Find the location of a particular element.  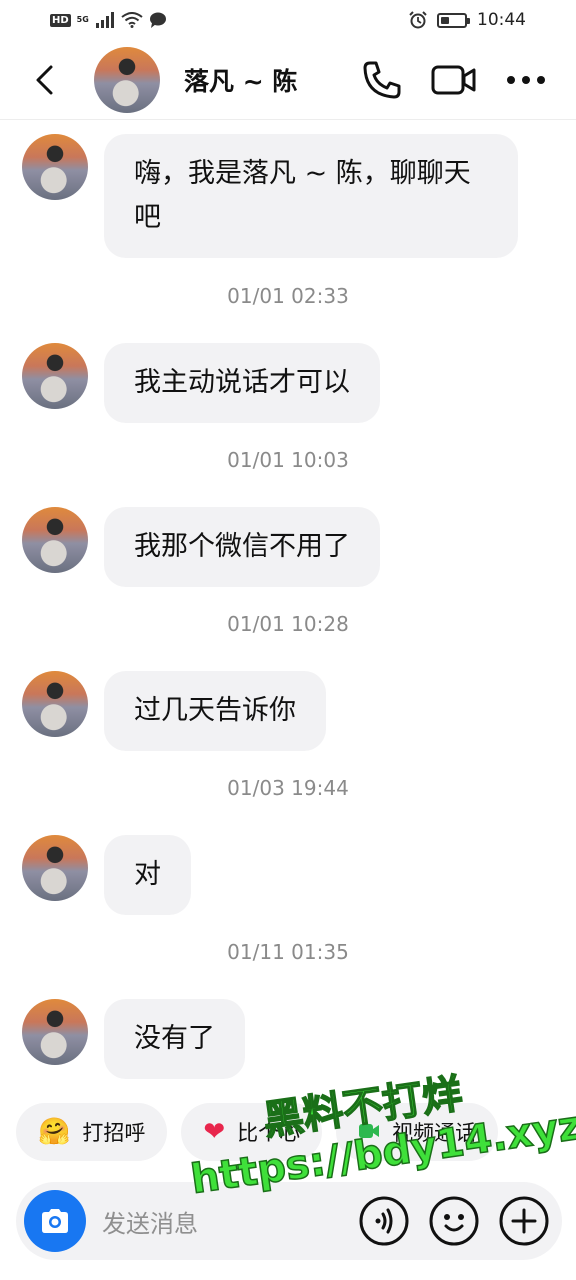

more-dots-icon is located at coordinates (526, 79).